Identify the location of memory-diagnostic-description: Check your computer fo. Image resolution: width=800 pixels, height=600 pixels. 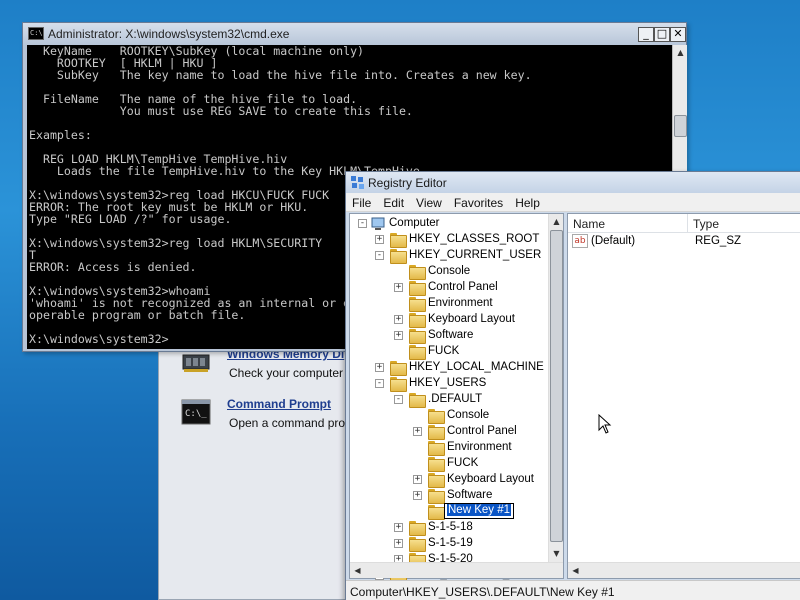
(293, 373).